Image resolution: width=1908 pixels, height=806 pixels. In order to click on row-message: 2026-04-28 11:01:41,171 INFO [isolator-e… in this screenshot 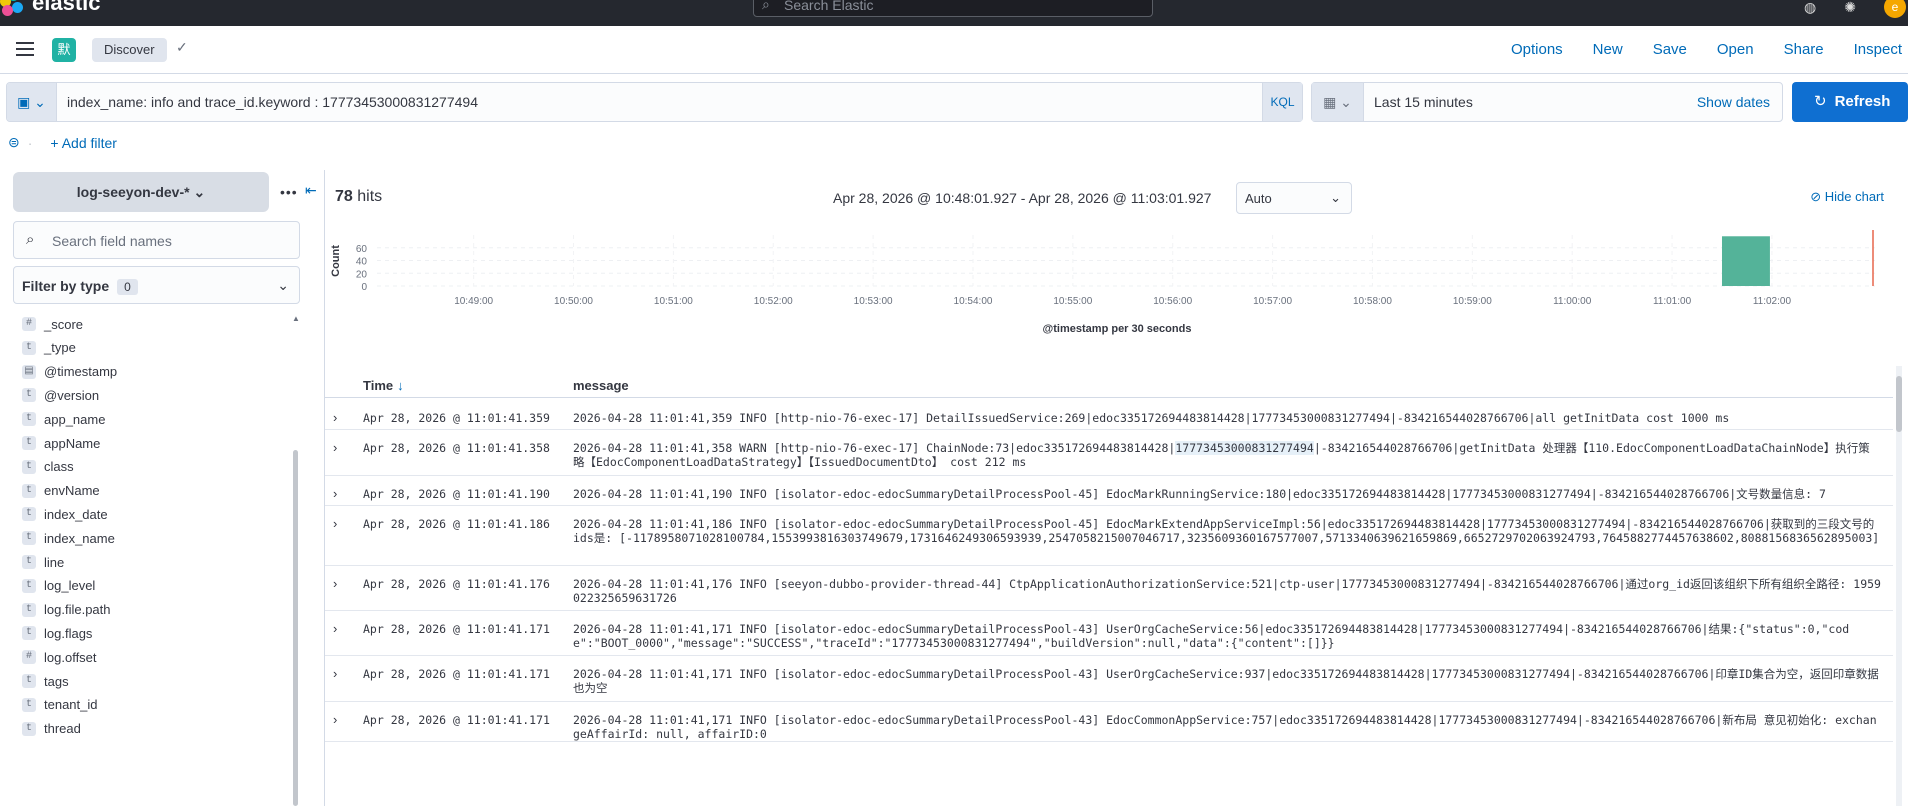, I will do `click(1225, 727)`.